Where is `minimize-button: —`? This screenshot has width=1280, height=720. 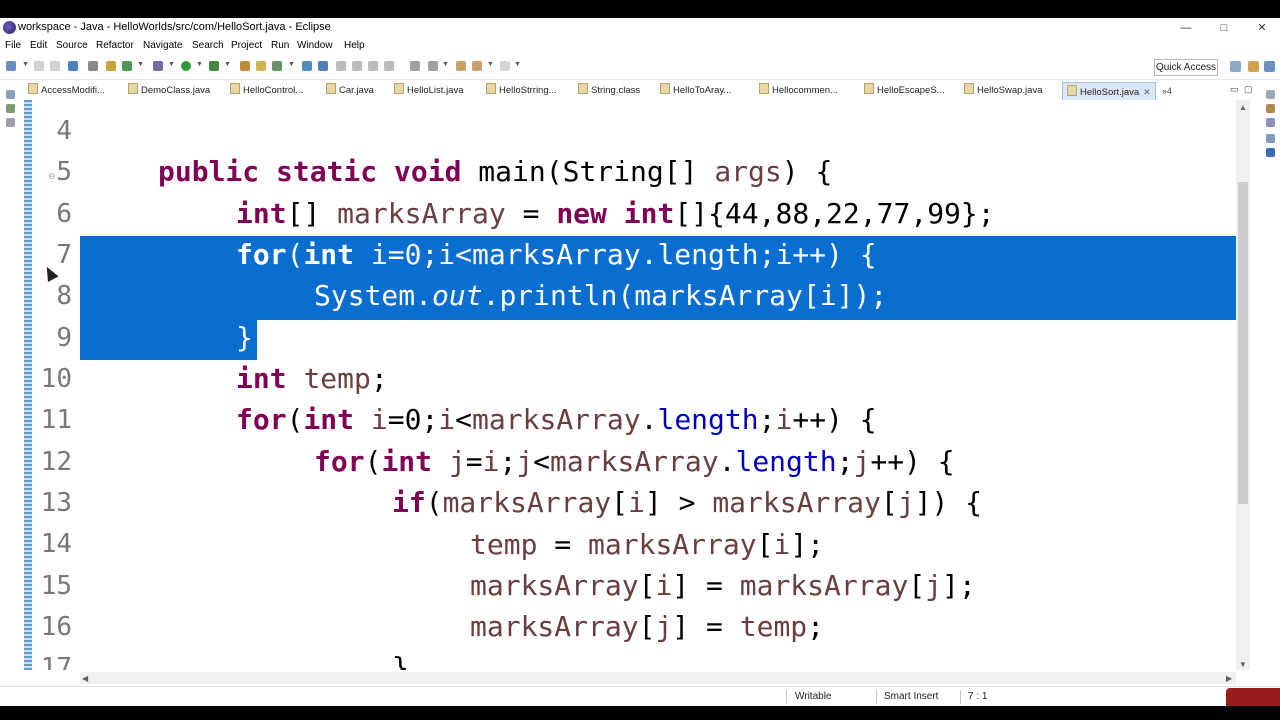
minimize-button: — is located at coordinates (1186, 28).